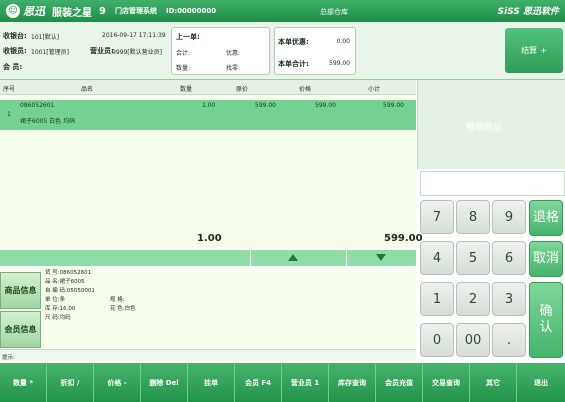 This screenshot has width=565, height=402. I want to click on row-qty: 1.00, so click(209, 105).